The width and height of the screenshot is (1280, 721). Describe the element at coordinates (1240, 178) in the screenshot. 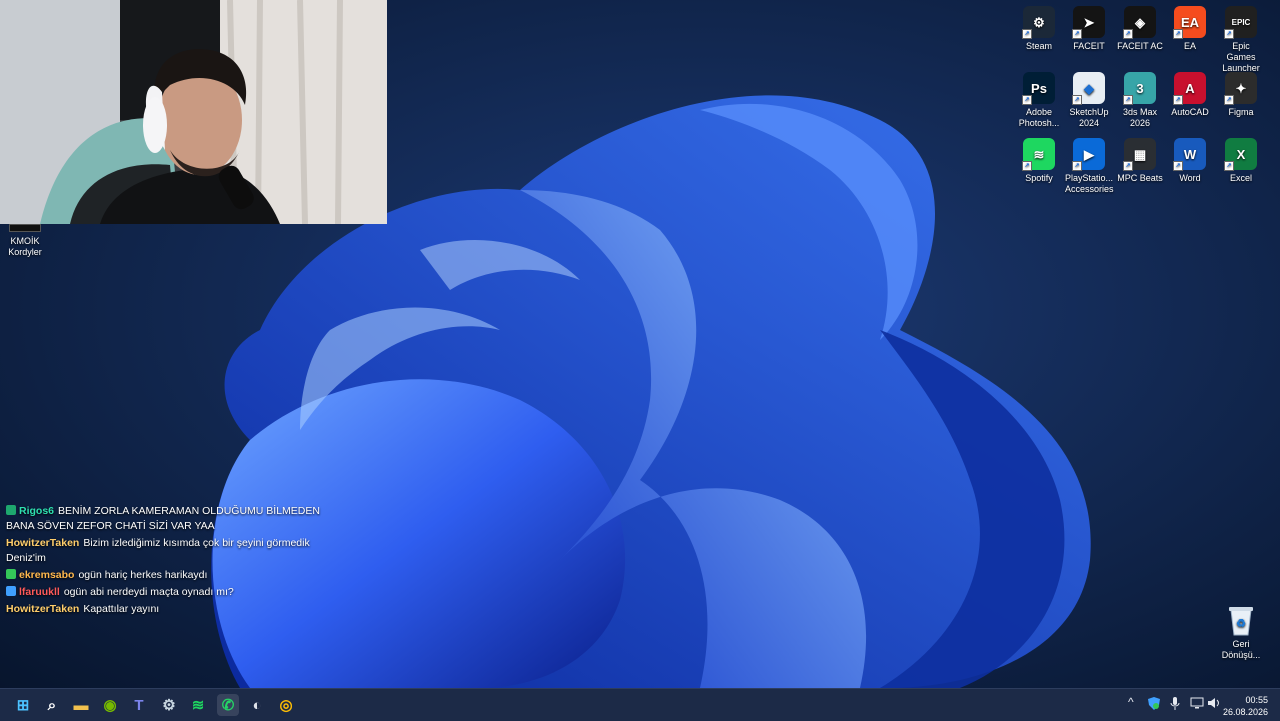

I see `desktop-icon-label: Excel` at that location.